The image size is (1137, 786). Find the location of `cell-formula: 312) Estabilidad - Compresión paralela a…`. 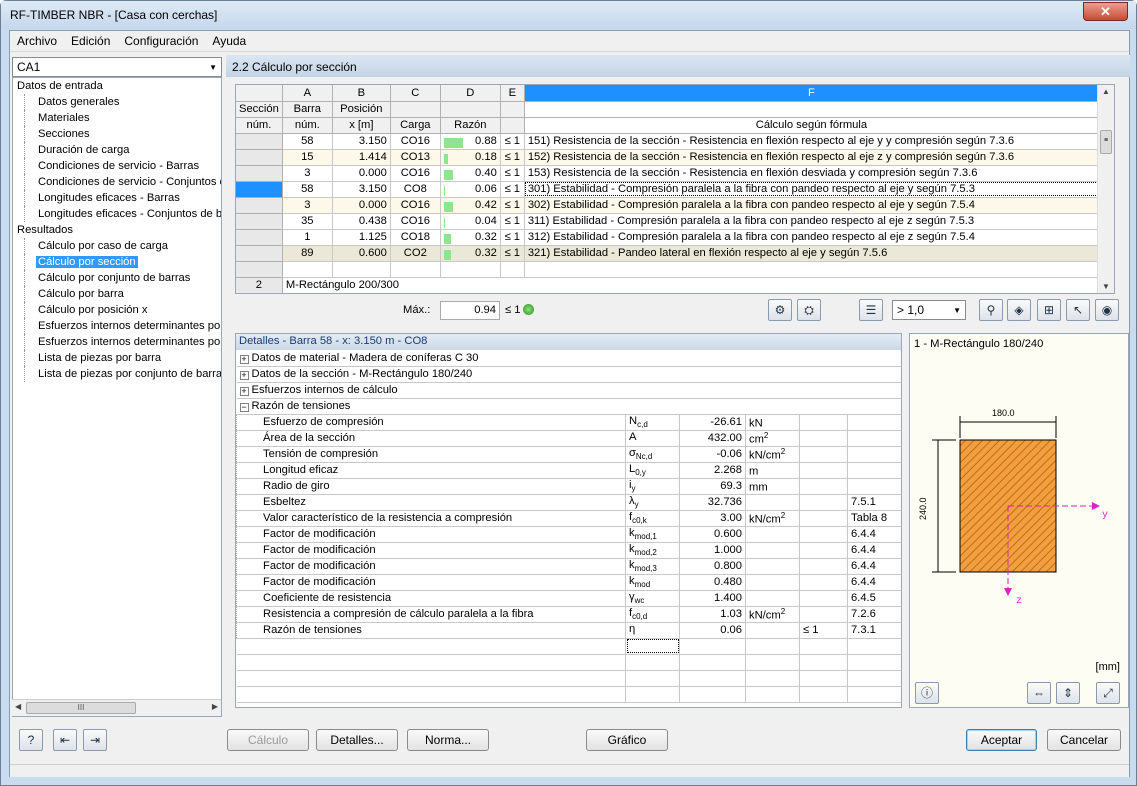

cell-formula: 312) Estabilidad - Compresión paralela a… is located at coordinates (812, 237).